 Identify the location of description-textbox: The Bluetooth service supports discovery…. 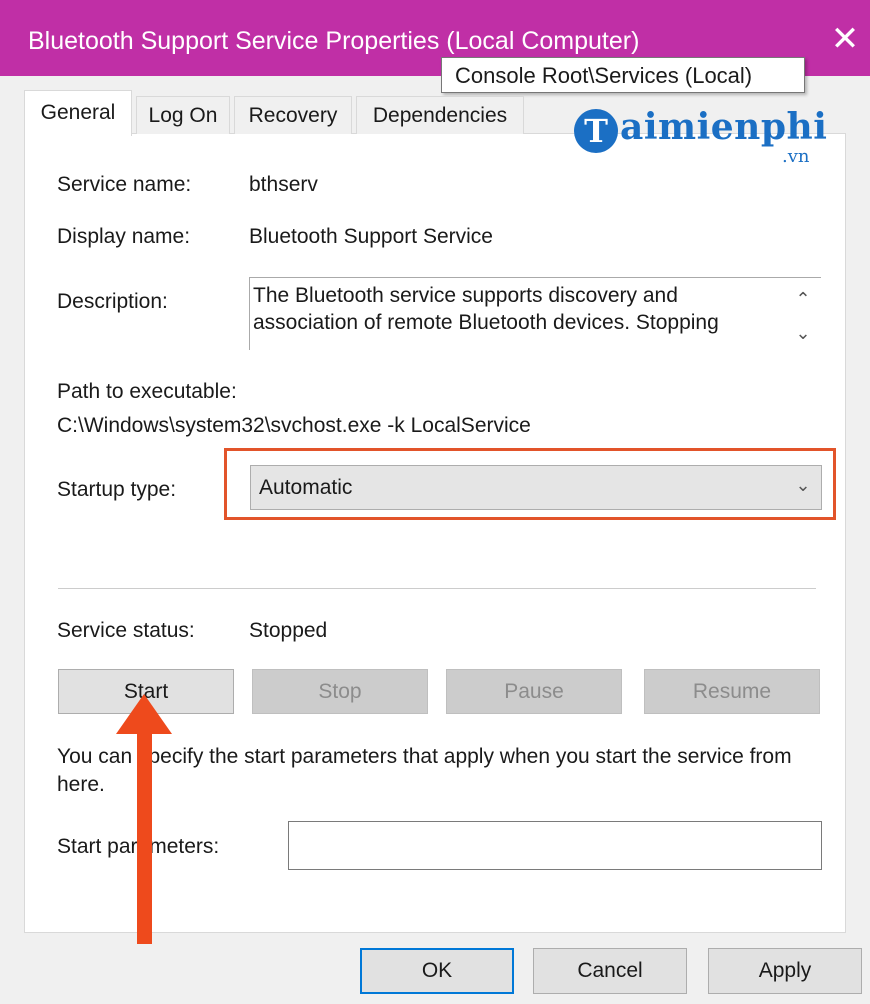
(535, 313).